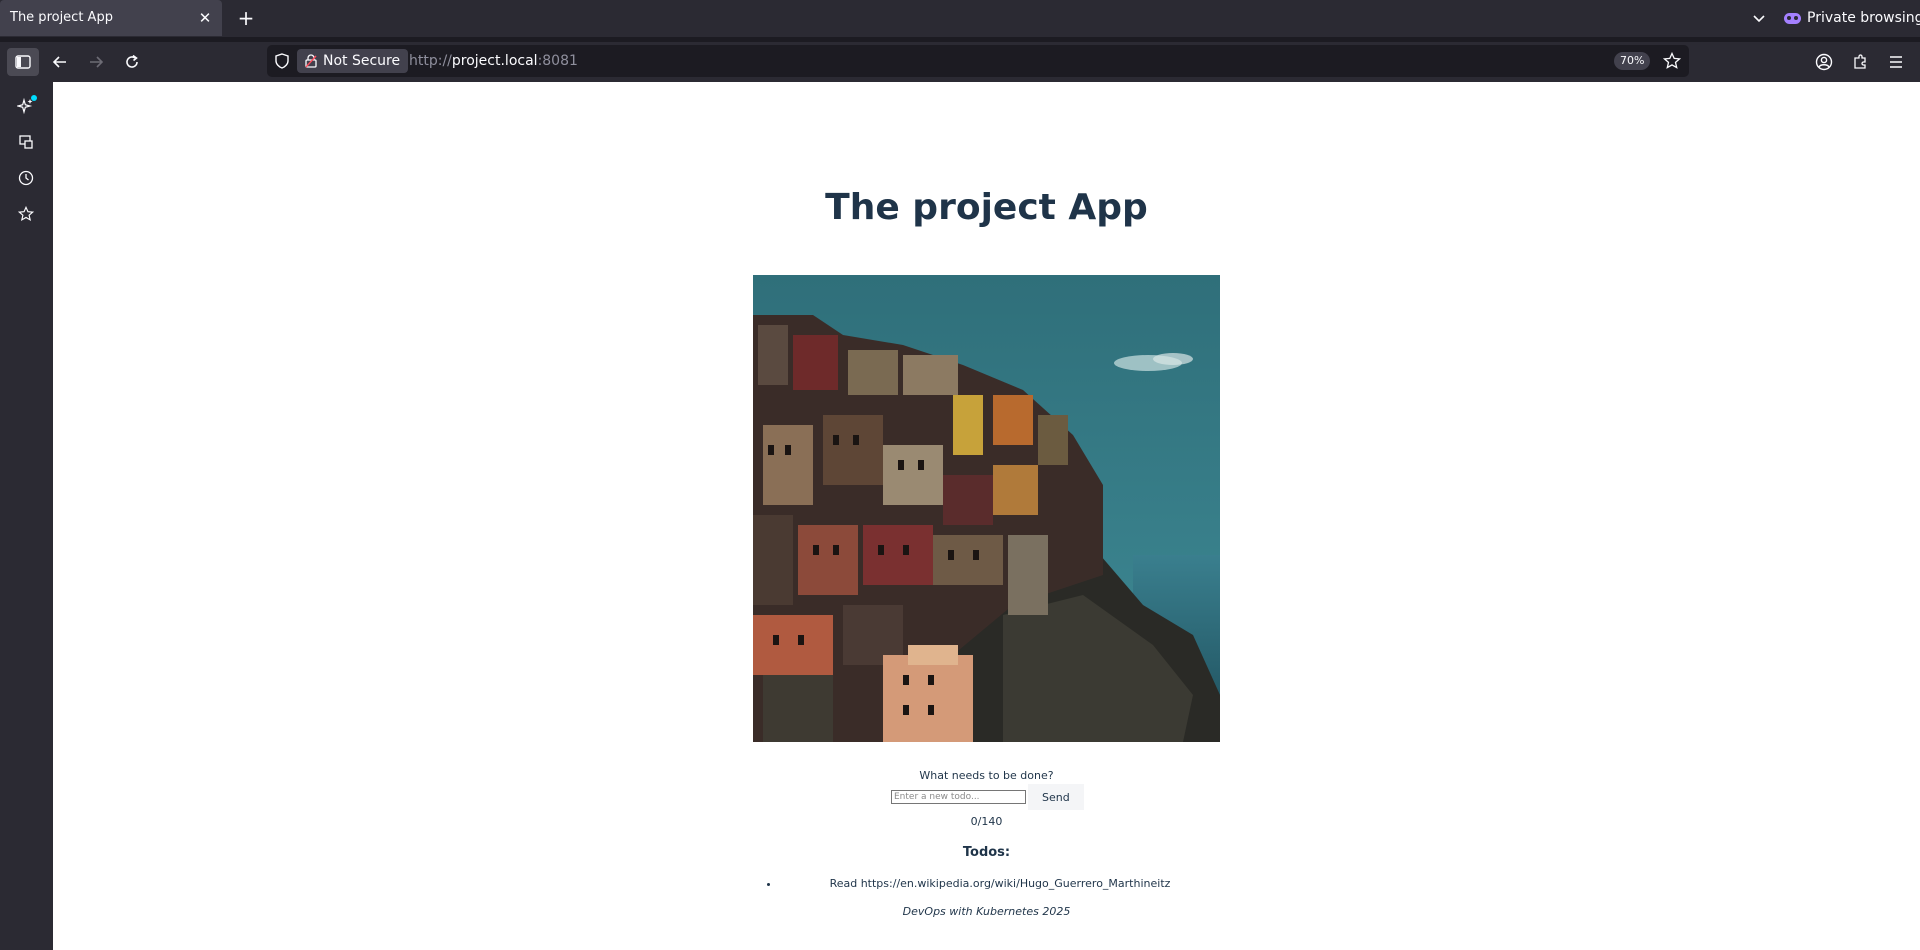  Describe the element at coordinates (34, 98) in the screenshot. I see `notification-dot` at that location.